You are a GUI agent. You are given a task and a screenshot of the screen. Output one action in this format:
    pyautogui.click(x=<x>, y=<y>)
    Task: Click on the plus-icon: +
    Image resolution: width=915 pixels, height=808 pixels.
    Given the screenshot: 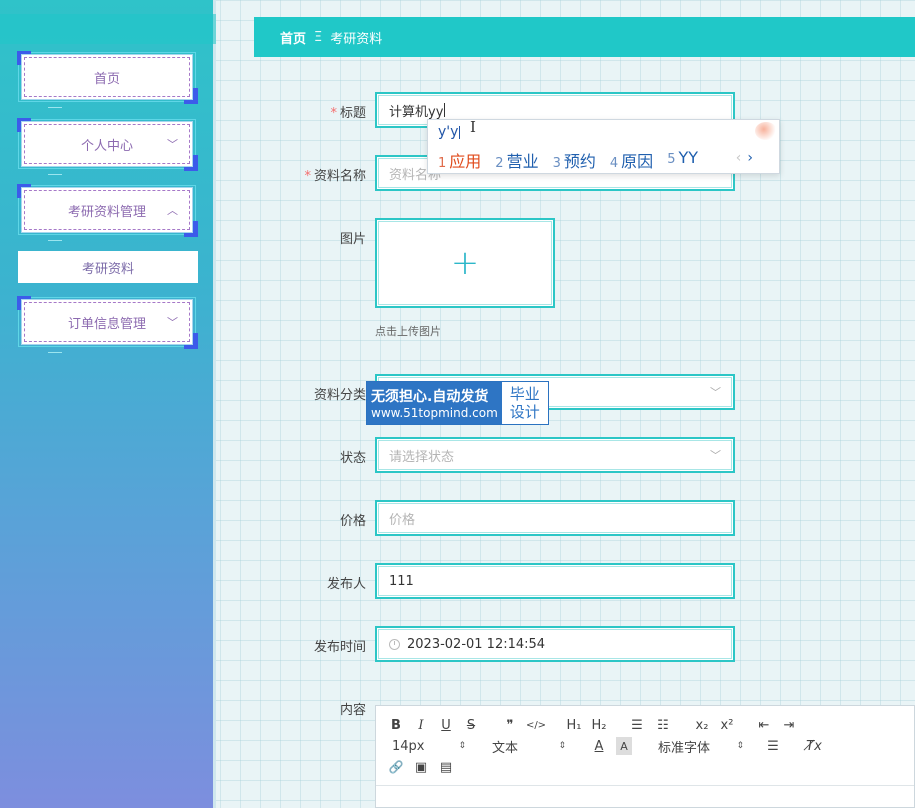 What is the action you would take?
    pyautogui.click(x=465, y=263)
    